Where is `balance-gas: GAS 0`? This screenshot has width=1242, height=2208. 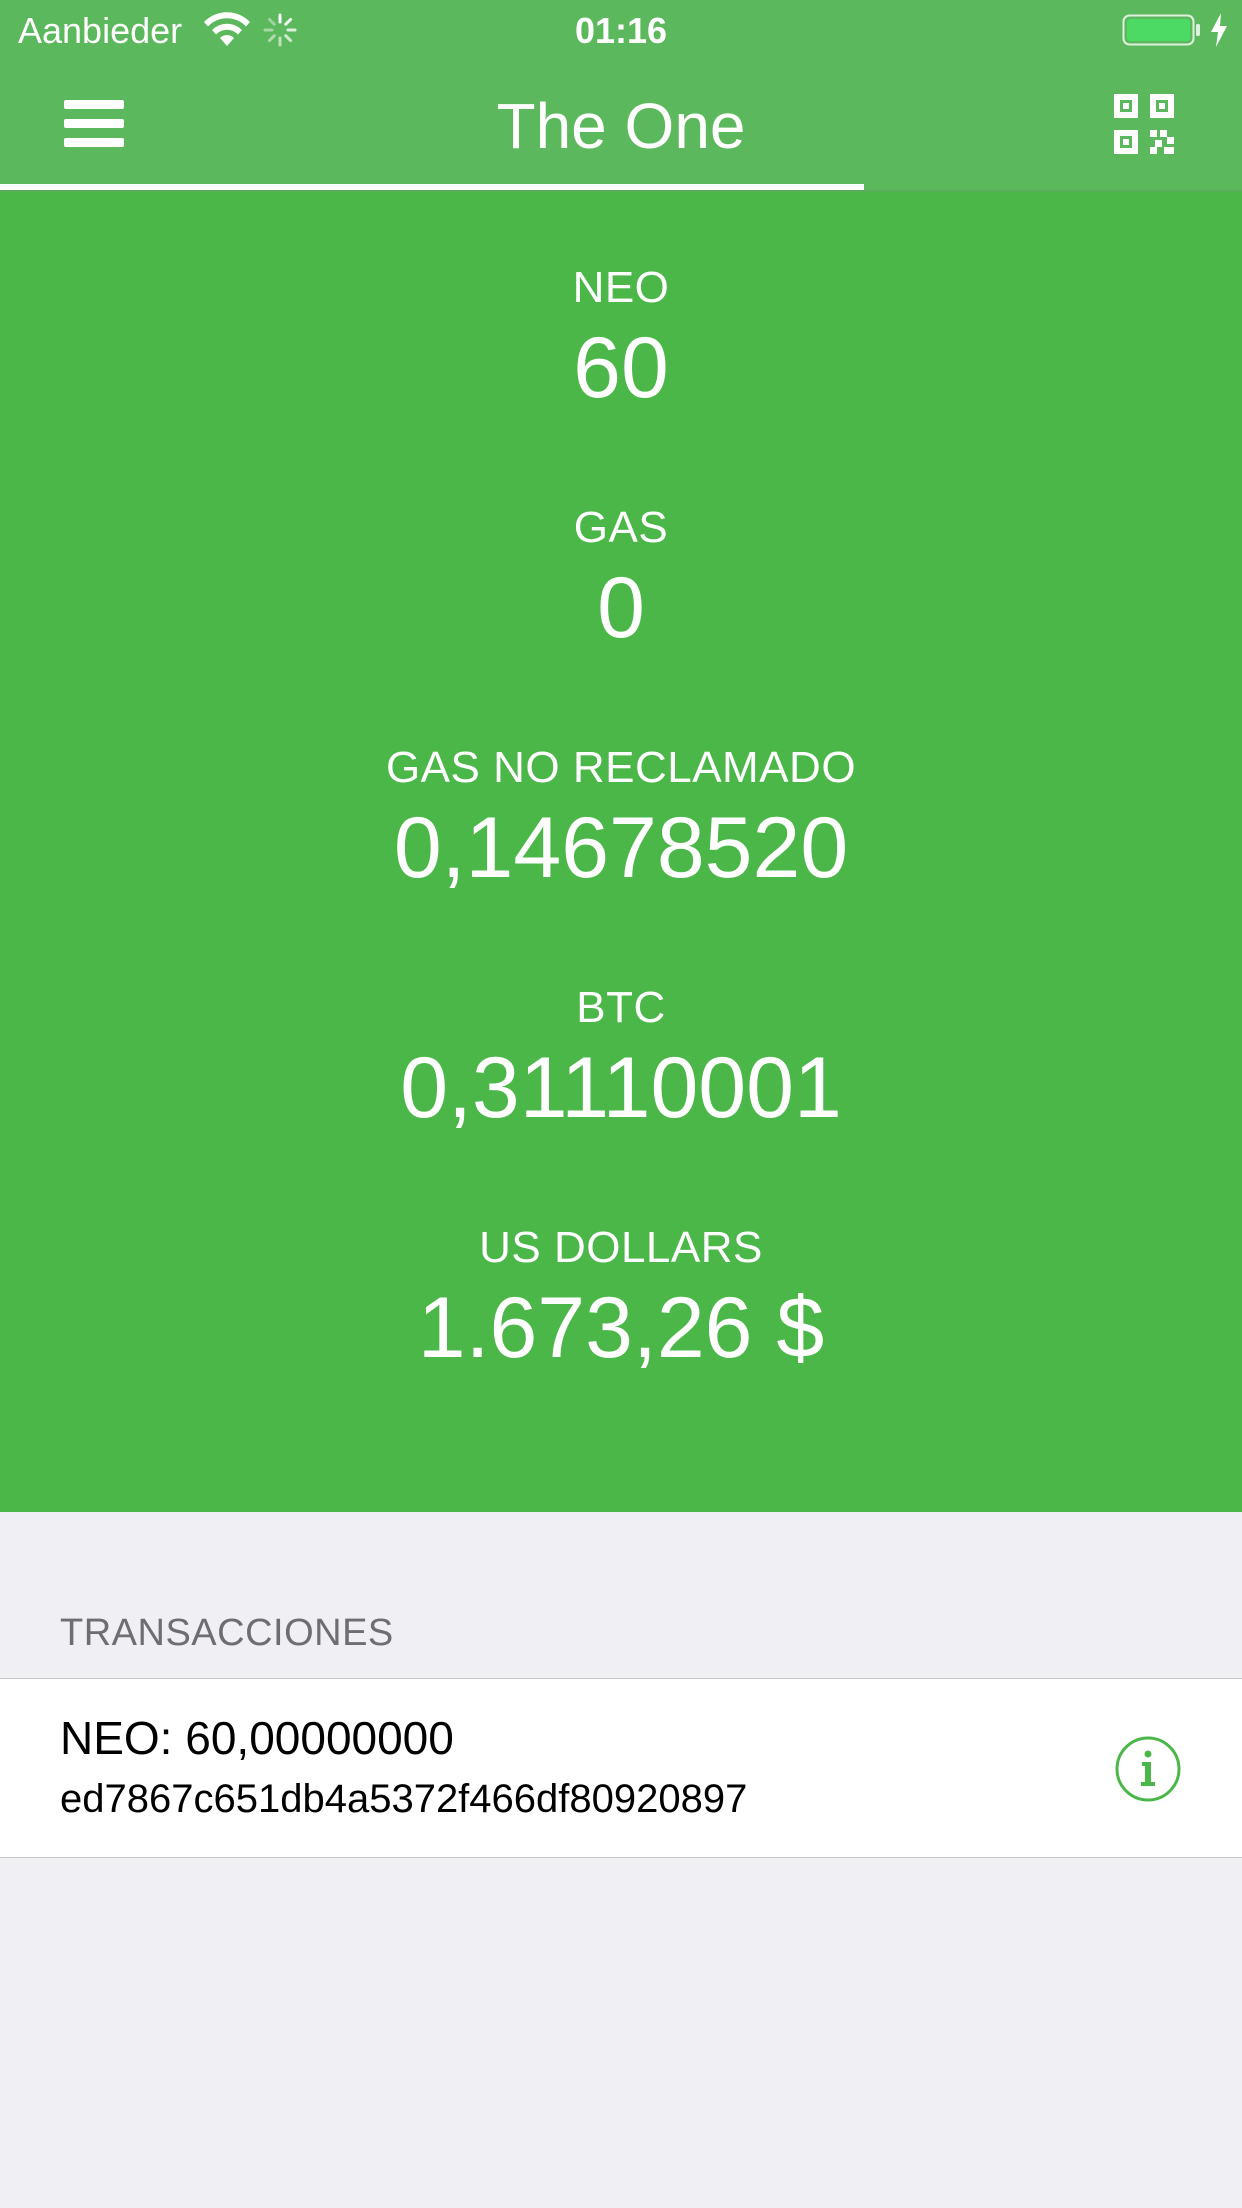 balance-gas: GAS 0 is located at coordinates (621, 580).